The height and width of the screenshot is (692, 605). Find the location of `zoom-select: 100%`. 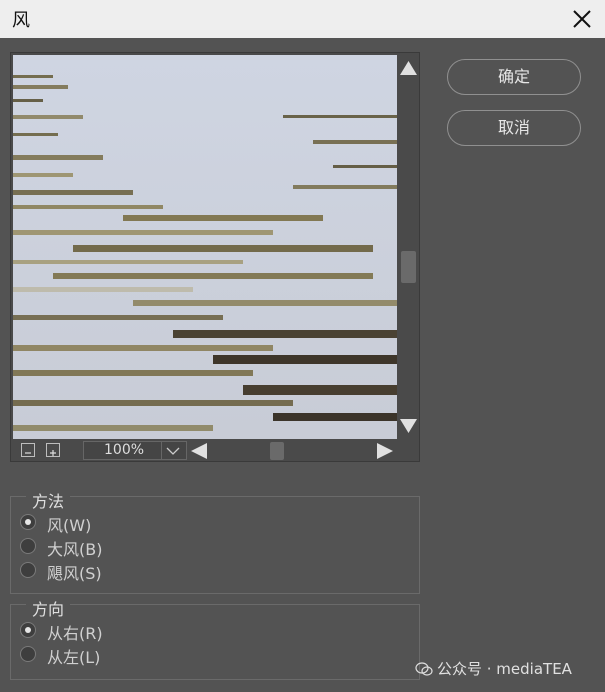

zoom-select: 100% is located at coordinates (135, 450).